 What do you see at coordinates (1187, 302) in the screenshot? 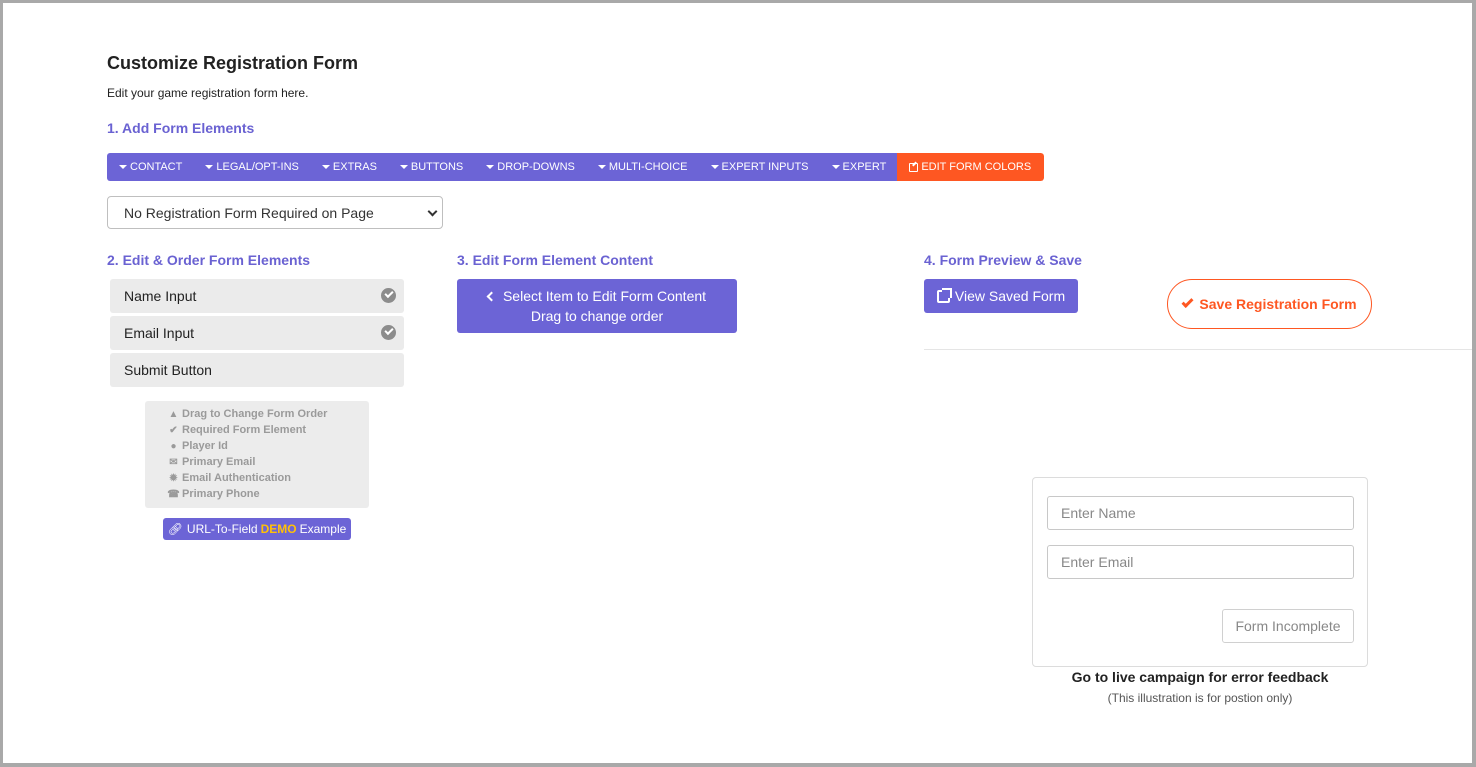
I see `checkmark-icon` at bounding box center [1187, 302].